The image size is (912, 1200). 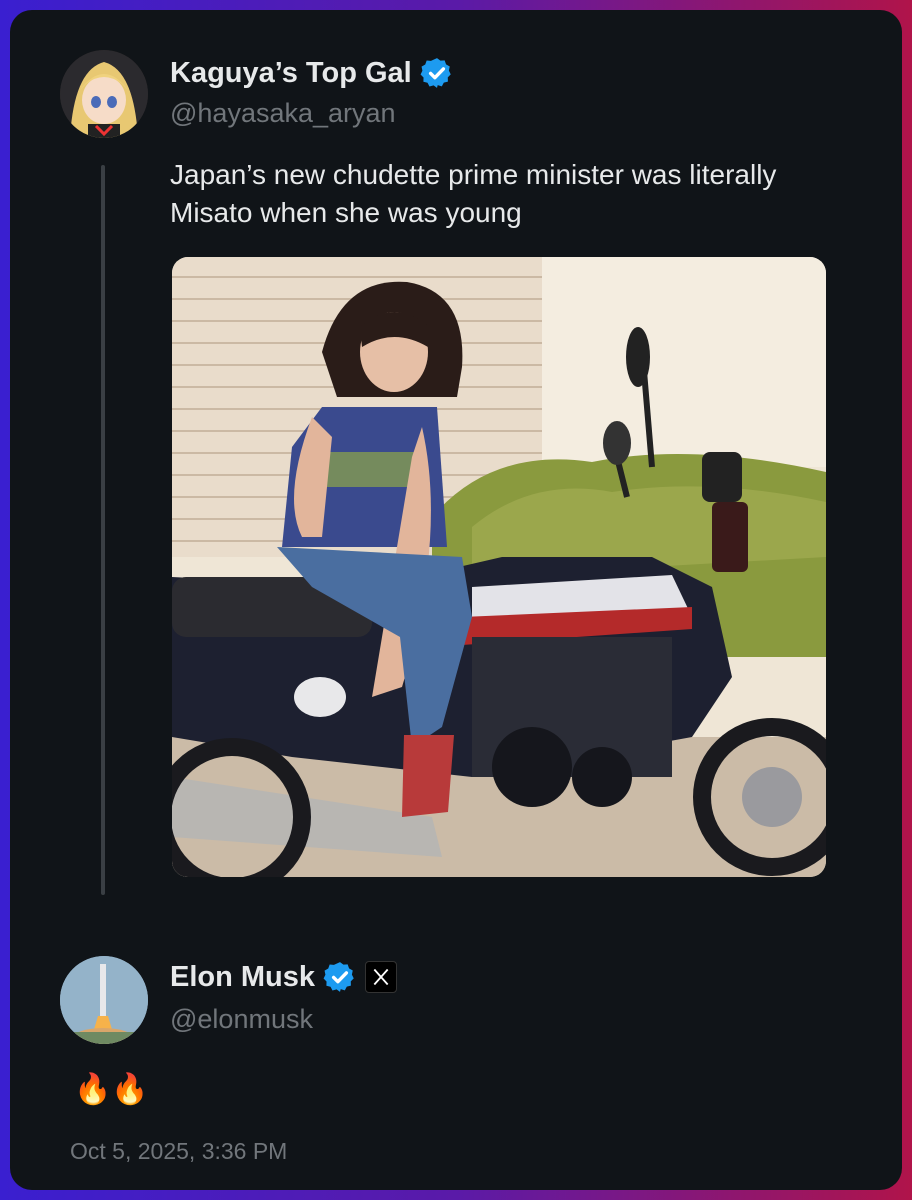 I want to click on reply-post-text: 🔥🔥, so click(x=111, y=1089).